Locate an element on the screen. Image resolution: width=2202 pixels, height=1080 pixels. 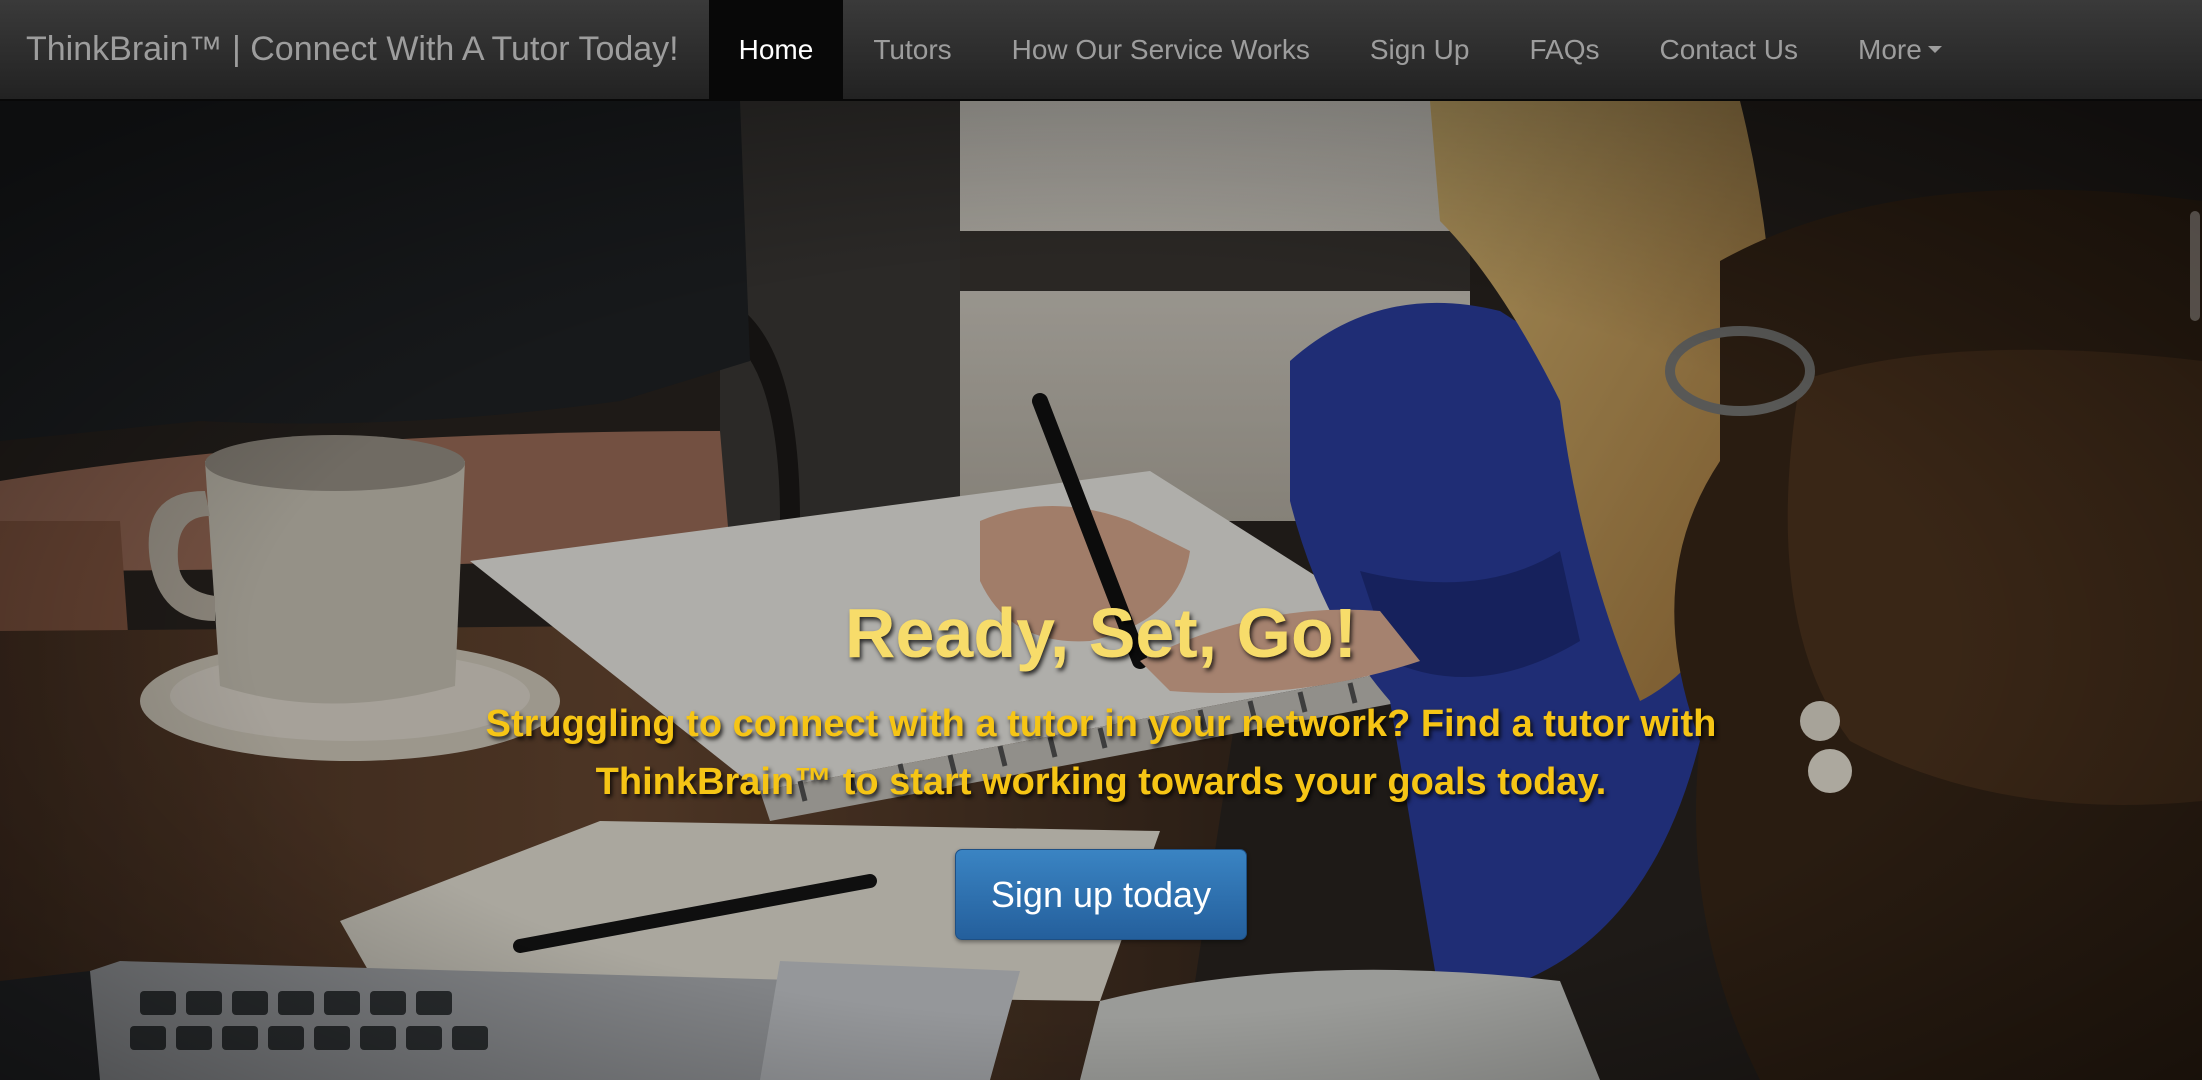
nav-item-how-our-service-works: How Our Service Works is located at coordinates (1161, 49).